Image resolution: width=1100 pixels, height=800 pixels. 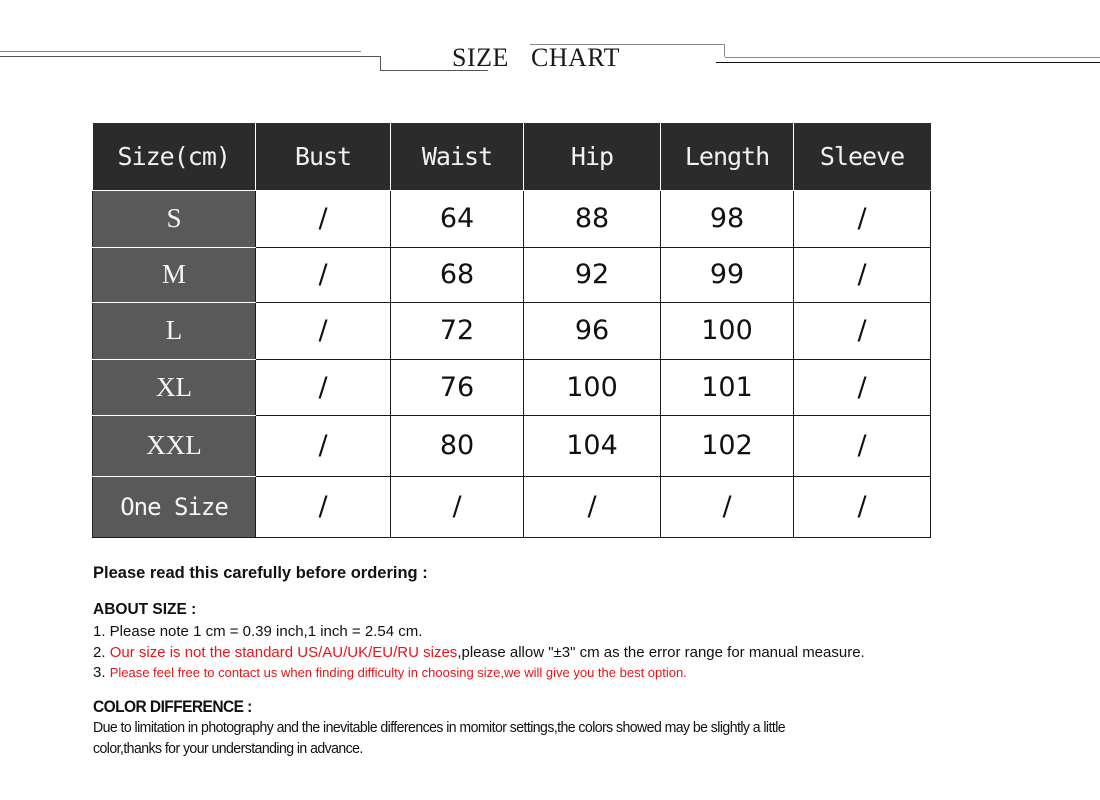 I want to click on waist-value: /, so click(x=457, y=506).